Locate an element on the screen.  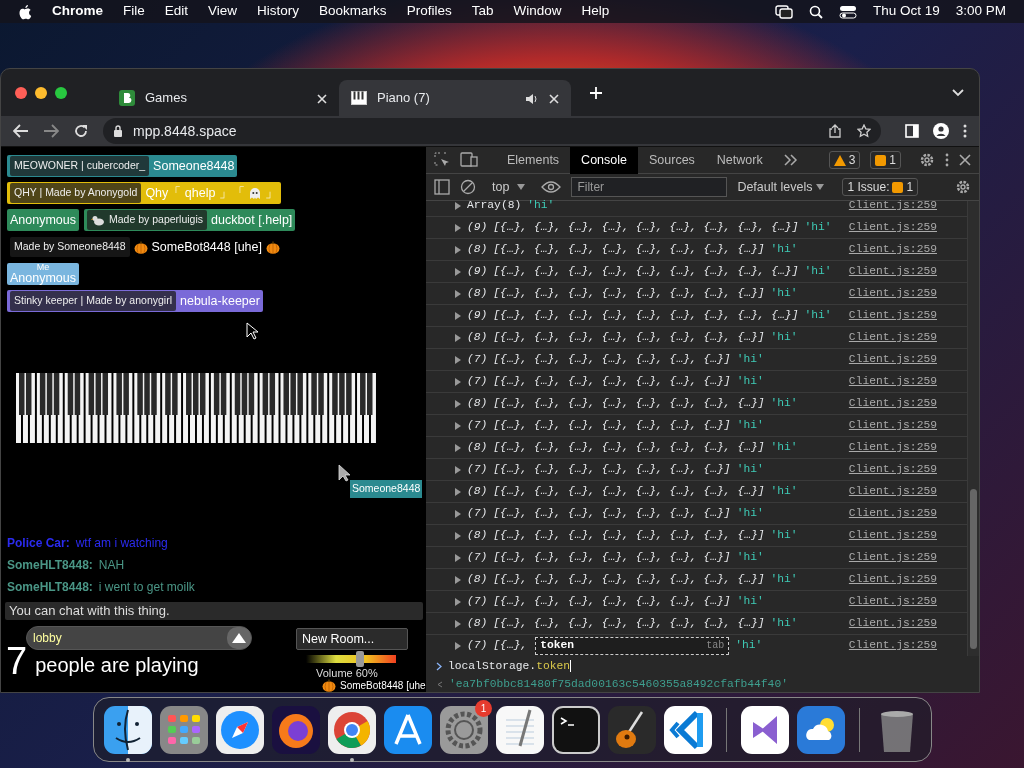
volume-thumb is located at coordinates (360, 659).